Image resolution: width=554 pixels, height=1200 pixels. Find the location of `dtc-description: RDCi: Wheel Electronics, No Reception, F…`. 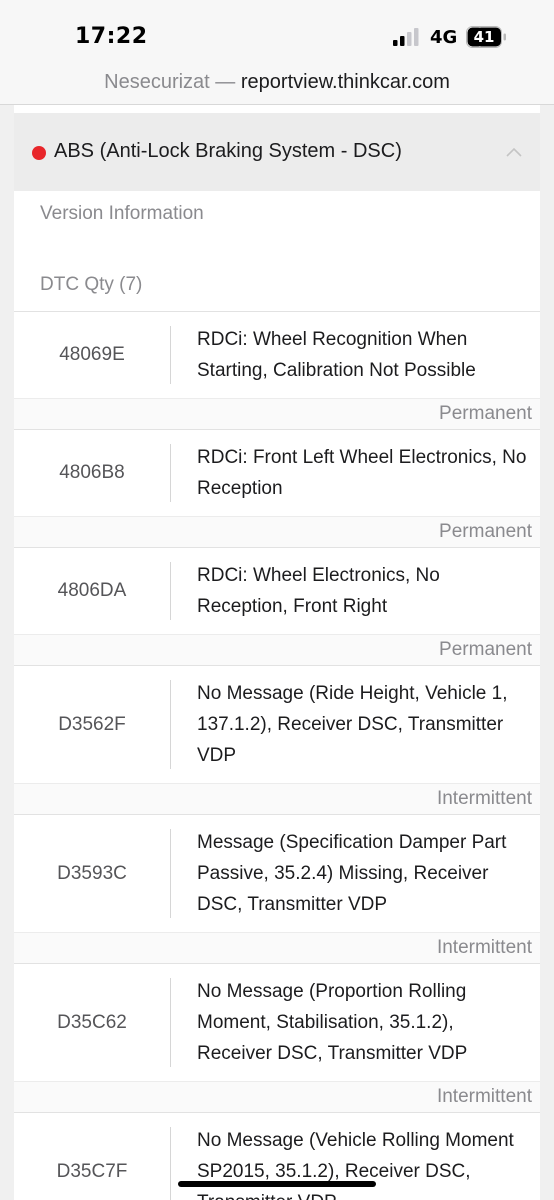

dtc-description: RDCi: Wheel Electronics, No Reception, F… is located at coordinates (318, 591).